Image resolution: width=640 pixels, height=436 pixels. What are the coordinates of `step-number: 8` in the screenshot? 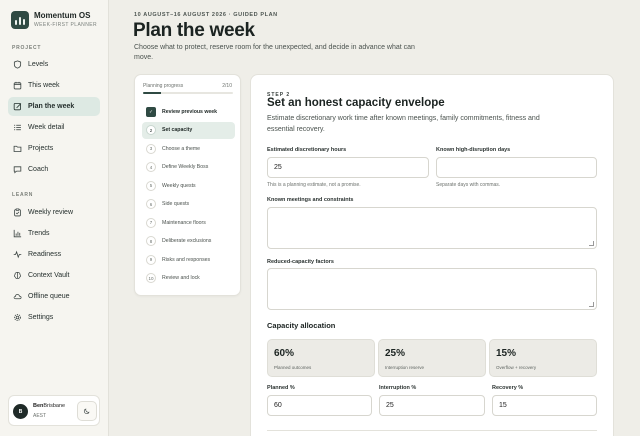 It's located at (151, 241).